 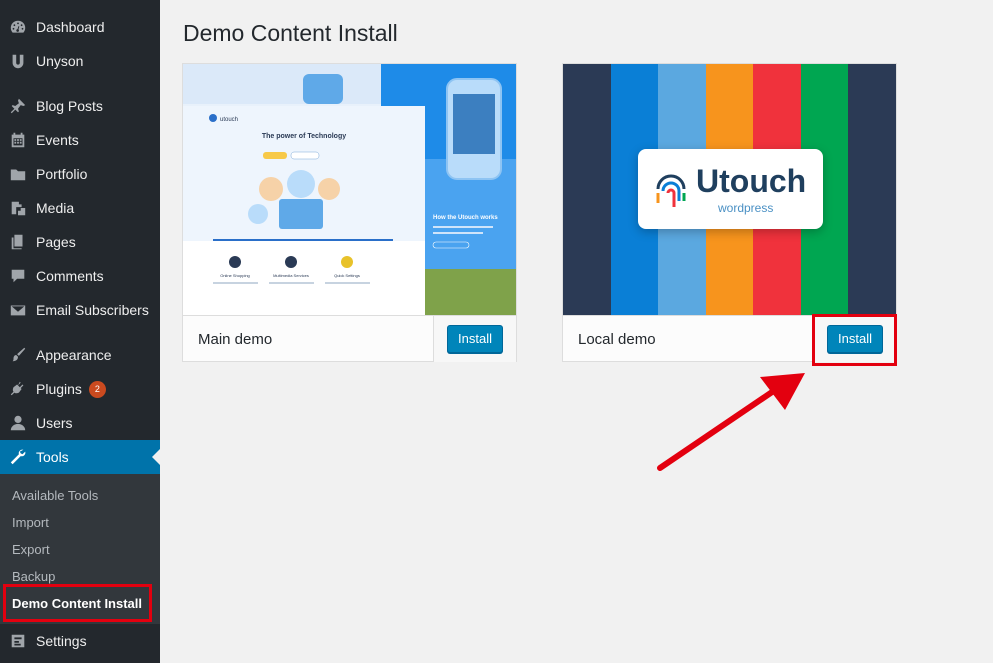 What do you see at coordinates (31, 549) in the screenshot?
I see `submenu-export: Export` at bounding box center [31, 549].